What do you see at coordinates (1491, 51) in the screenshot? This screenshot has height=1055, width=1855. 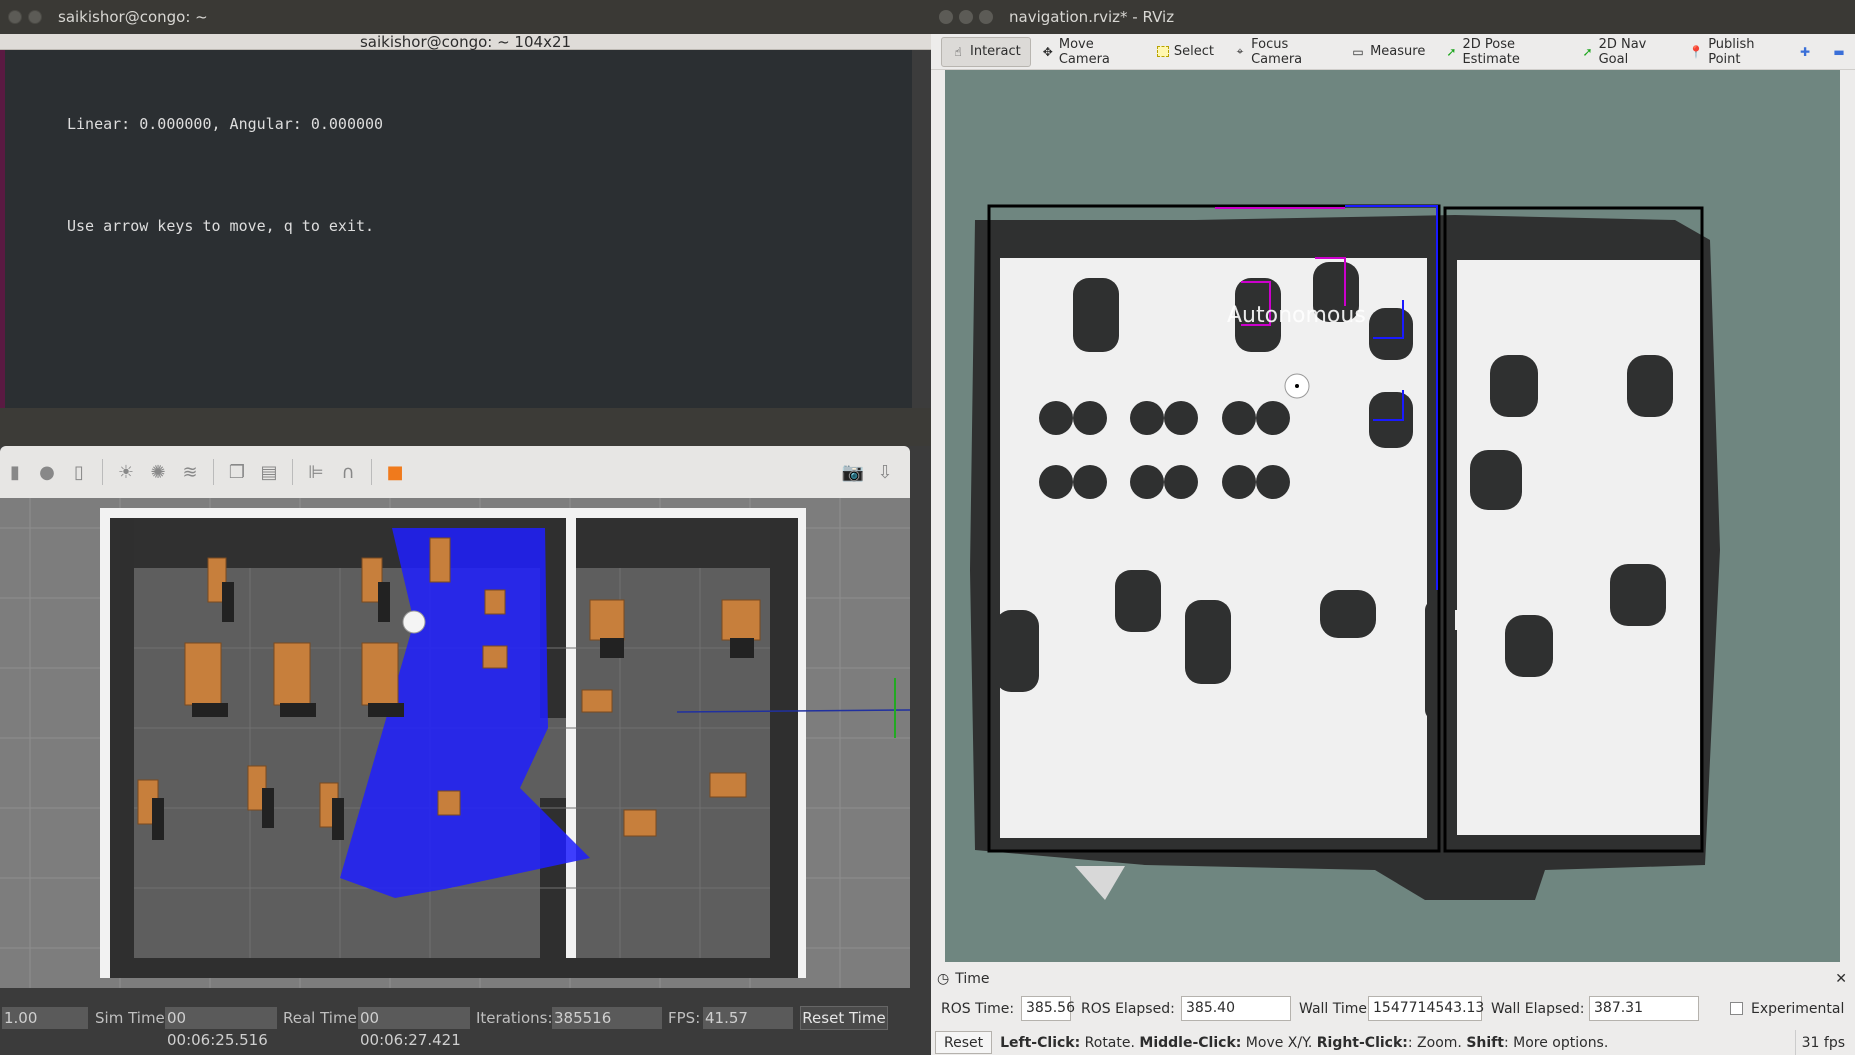 I see `tool-label: 2D Pose Estimate` at bounding box center [1491, 51].